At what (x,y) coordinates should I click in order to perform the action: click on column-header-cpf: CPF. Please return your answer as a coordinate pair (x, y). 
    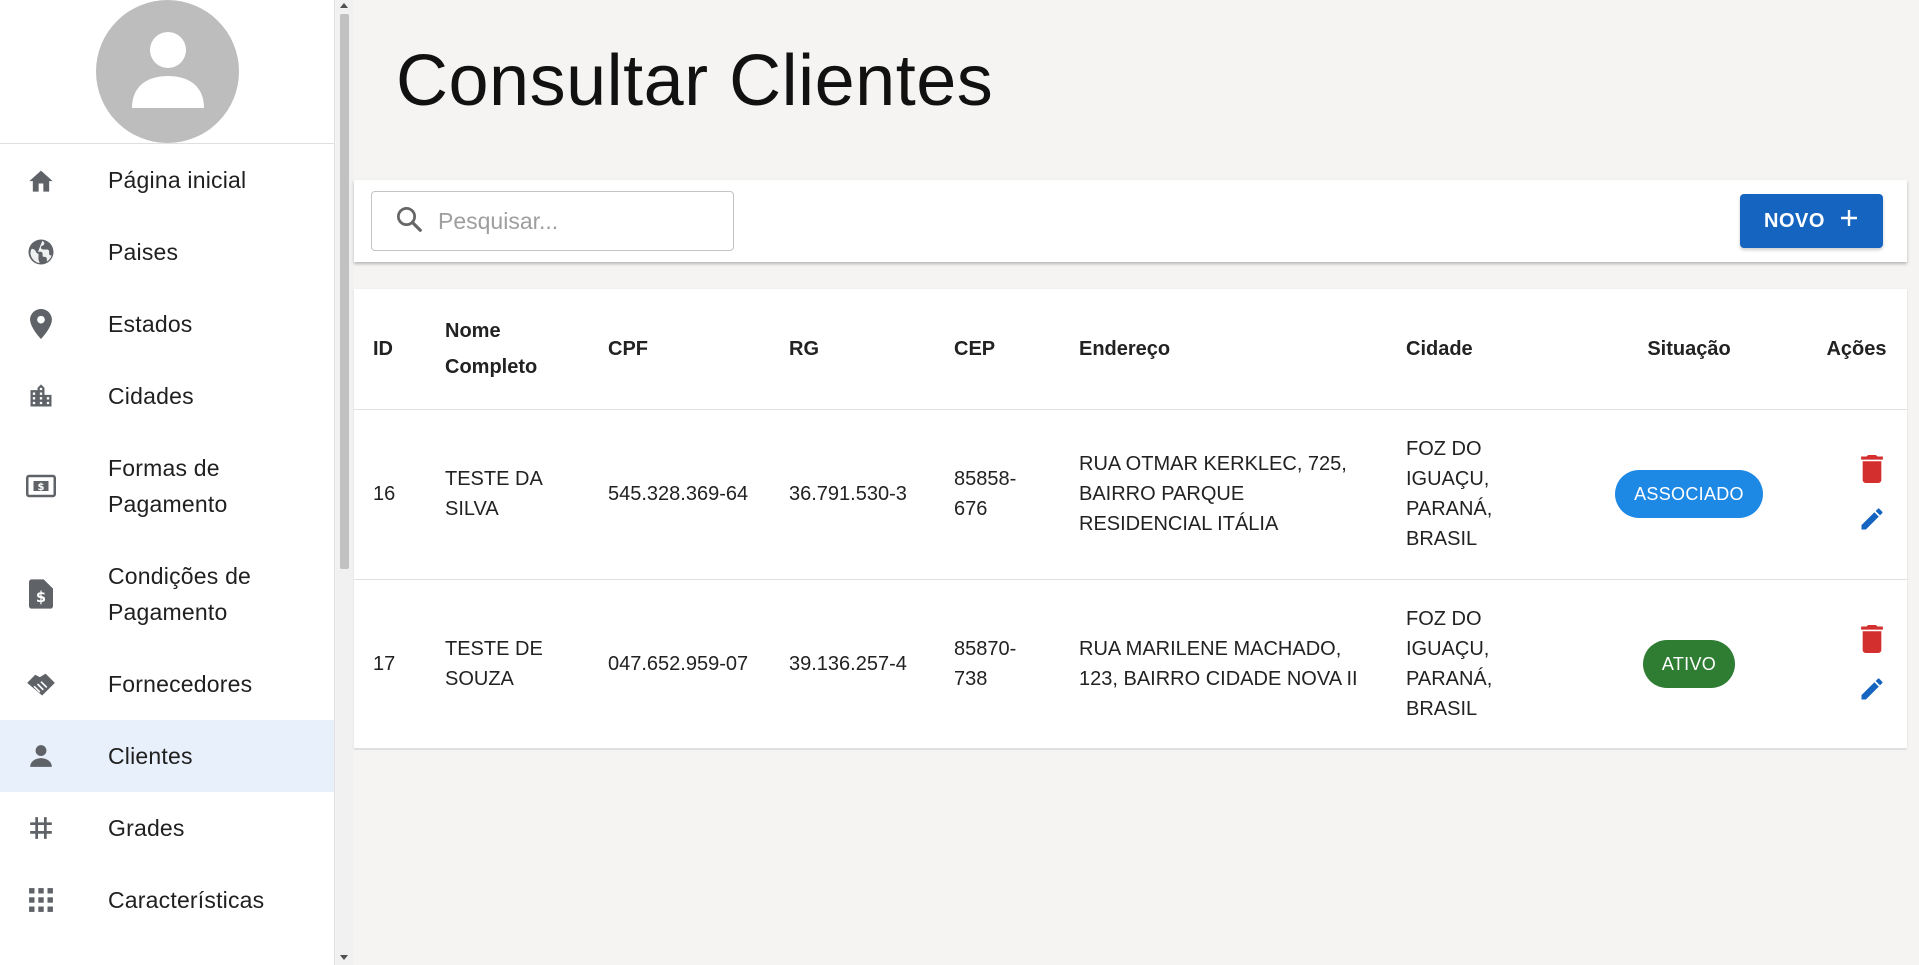
    Looking at the image, I should click on (698, 349).